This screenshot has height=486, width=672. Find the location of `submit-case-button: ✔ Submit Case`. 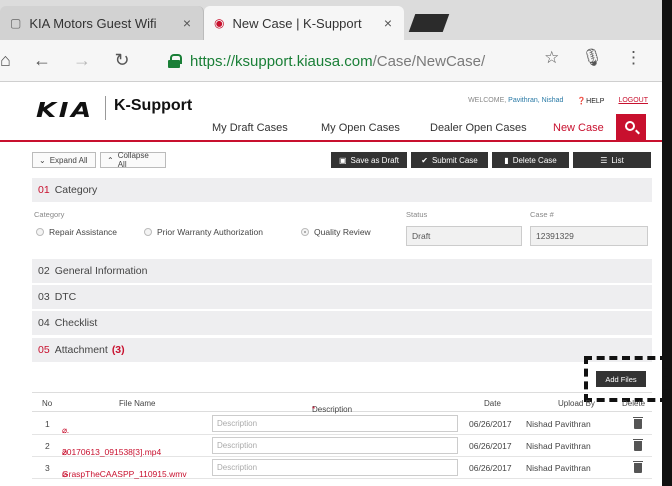

submit-case-button: ✔ Submit Case is located at coordinates (449, 160).